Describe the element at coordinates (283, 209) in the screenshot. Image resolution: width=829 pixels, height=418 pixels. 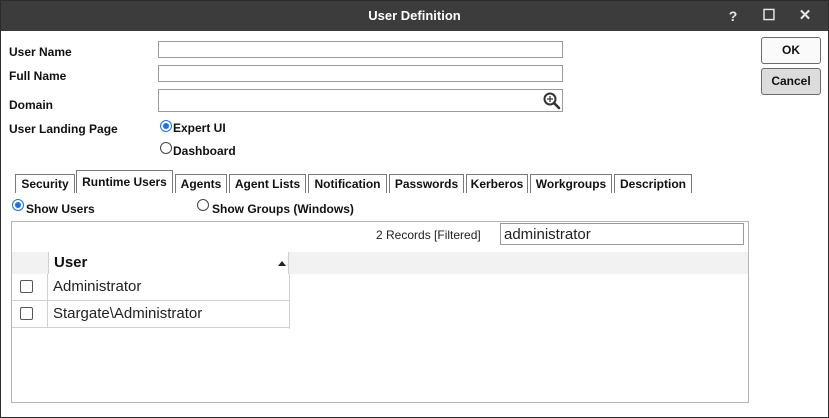
I see `show-groups-label: Show Groups (Windows)` at that location.